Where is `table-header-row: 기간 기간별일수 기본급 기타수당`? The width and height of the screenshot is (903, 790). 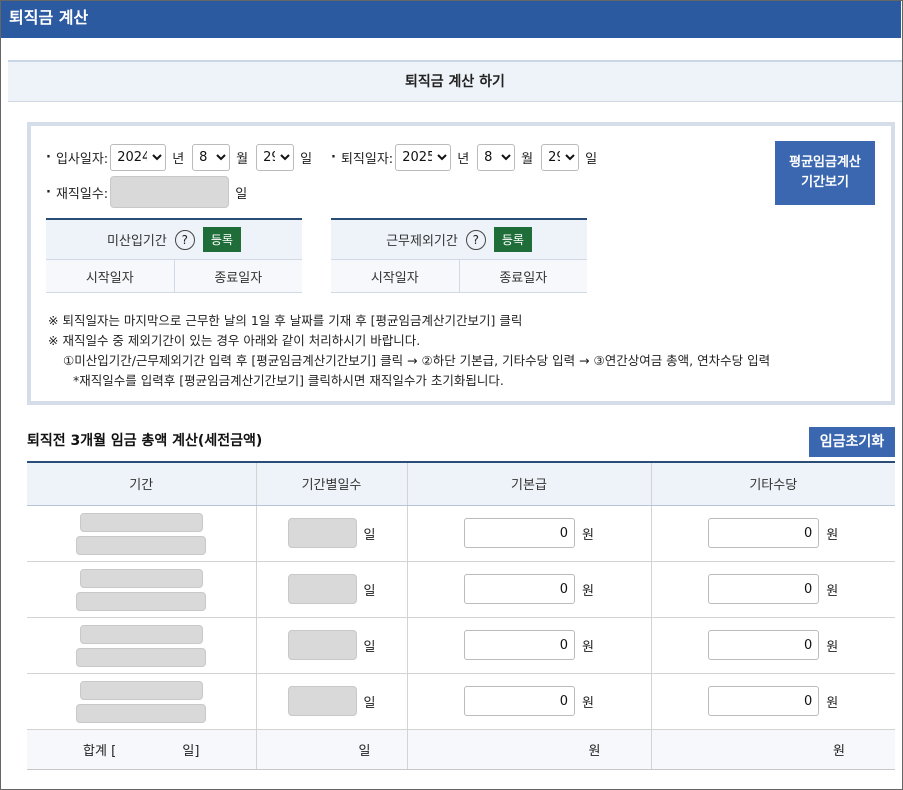 table-header-row: 기간 기간별일수 기본급 기타수당 is located at coordinates (461, 483).